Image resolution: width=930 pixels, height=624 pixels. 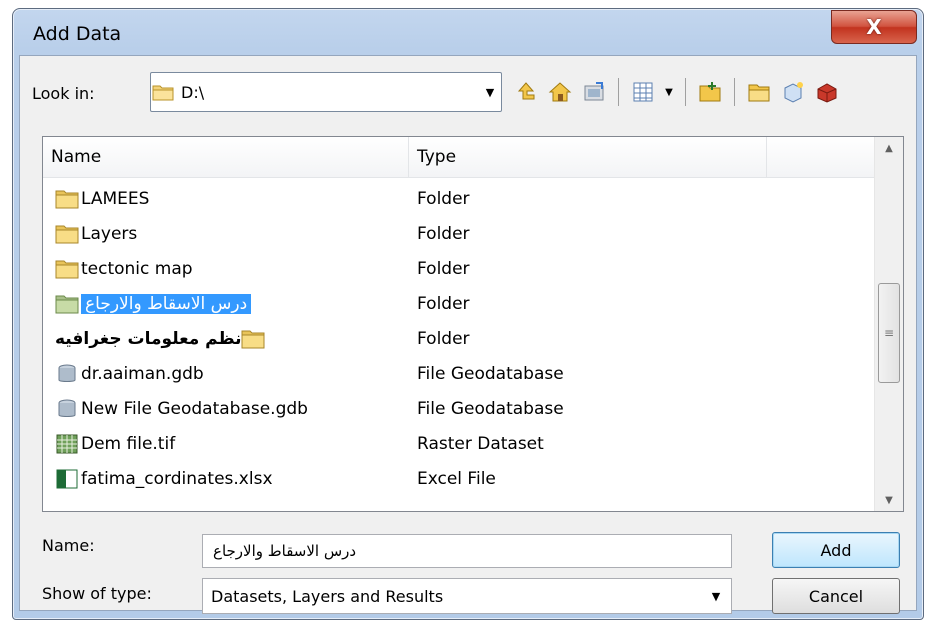 What do you see at coordinates (480, 443) in the screenshot?
I see `item-type: Raster Dataset` at bounding box center [480, 443].